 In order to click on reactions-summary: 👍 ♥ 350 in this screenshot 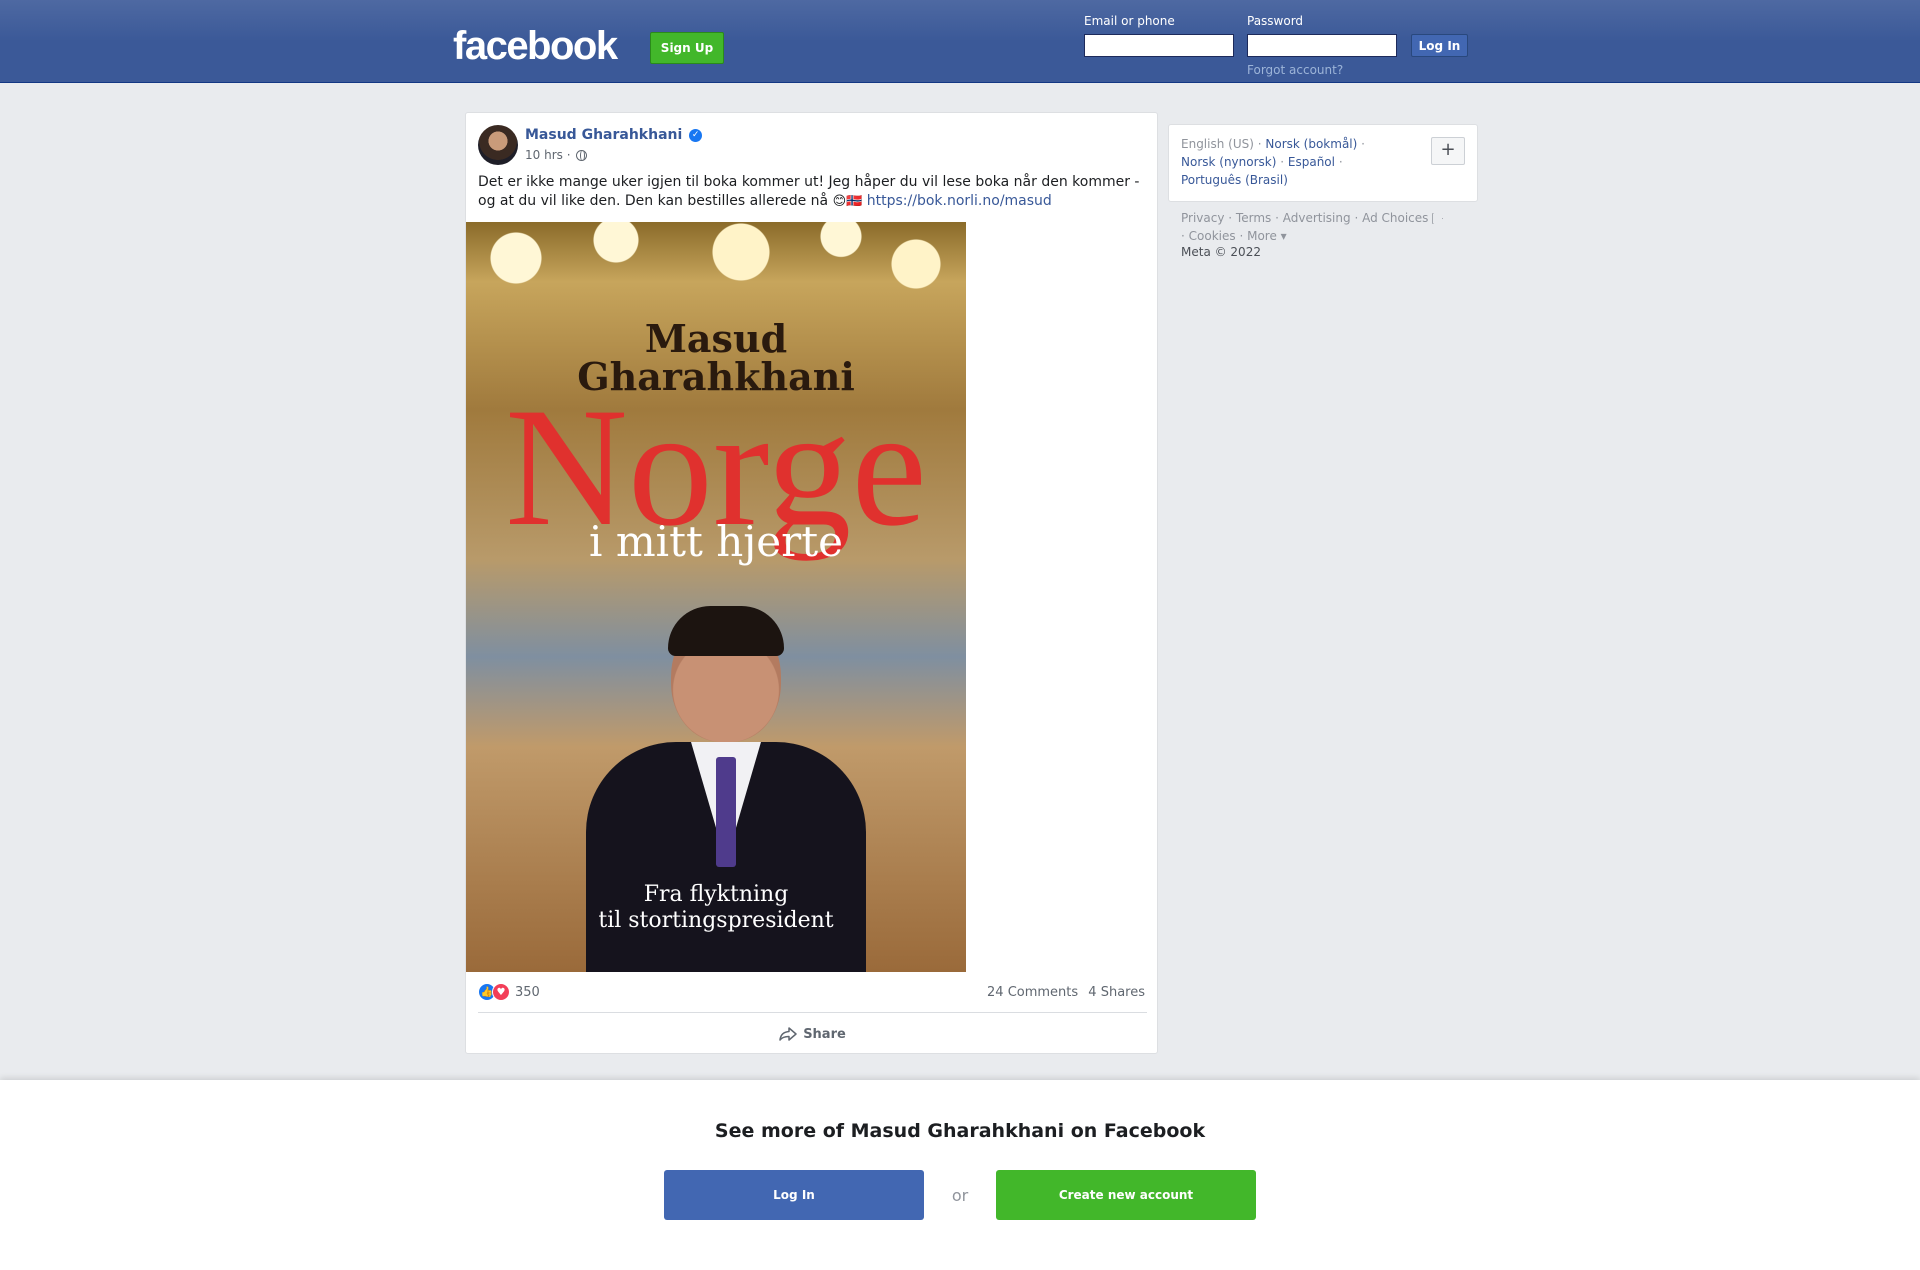, I will do `click(509, 992)`.